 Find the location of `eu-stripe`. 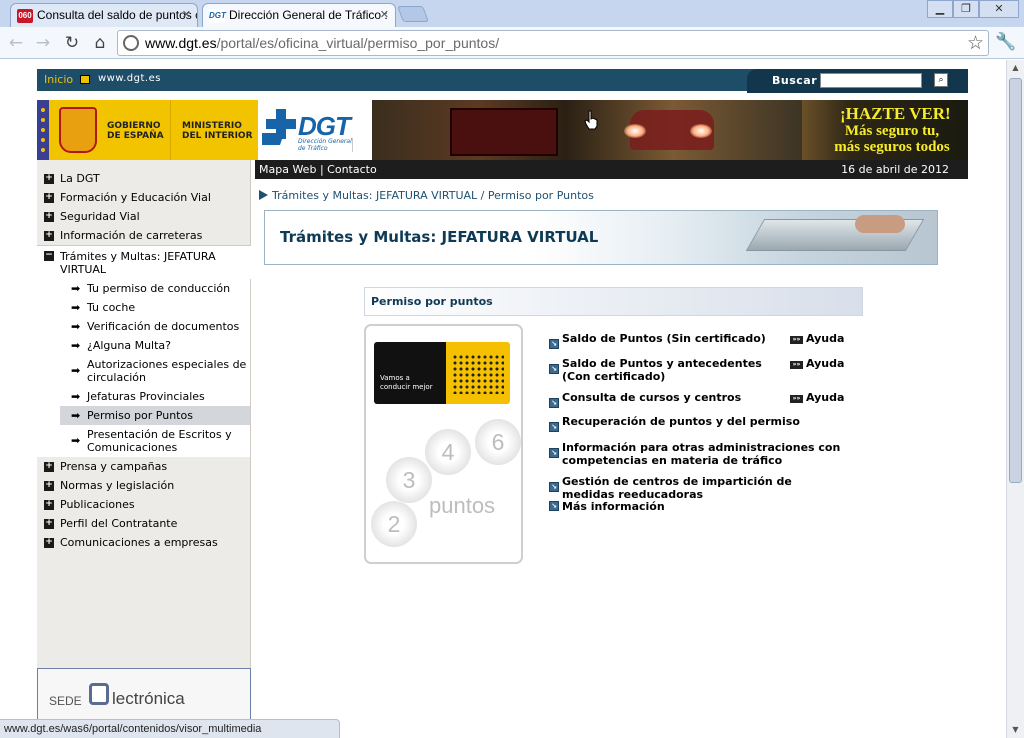

eu-stripe is located at coordinates (43, 130).